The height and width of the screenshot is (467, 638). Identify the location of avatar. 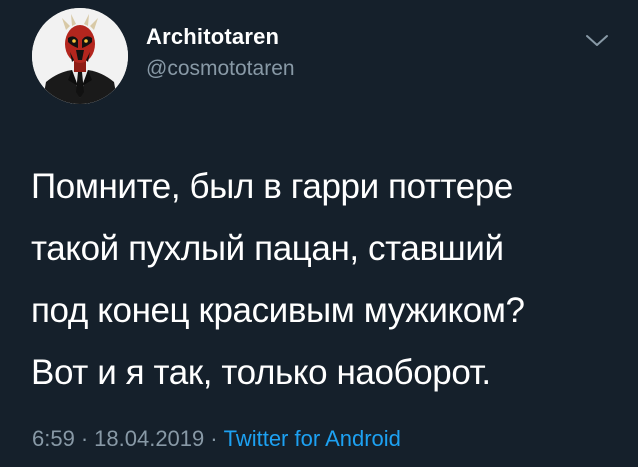
(80, 56).